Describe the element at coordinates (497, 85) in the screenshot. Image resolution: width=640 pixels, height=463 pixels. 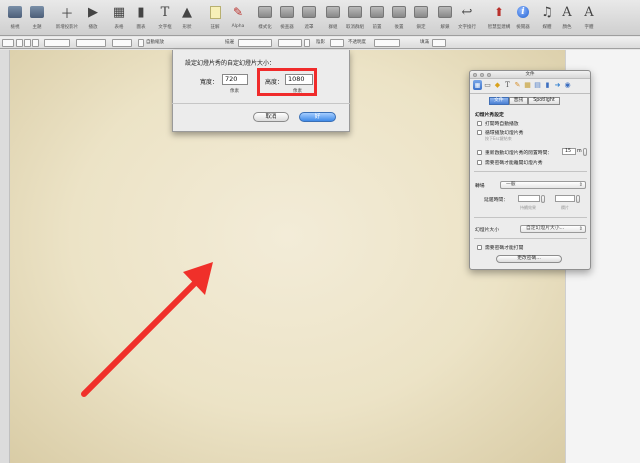
I see `transition-pane-icon: ◆` at that location.